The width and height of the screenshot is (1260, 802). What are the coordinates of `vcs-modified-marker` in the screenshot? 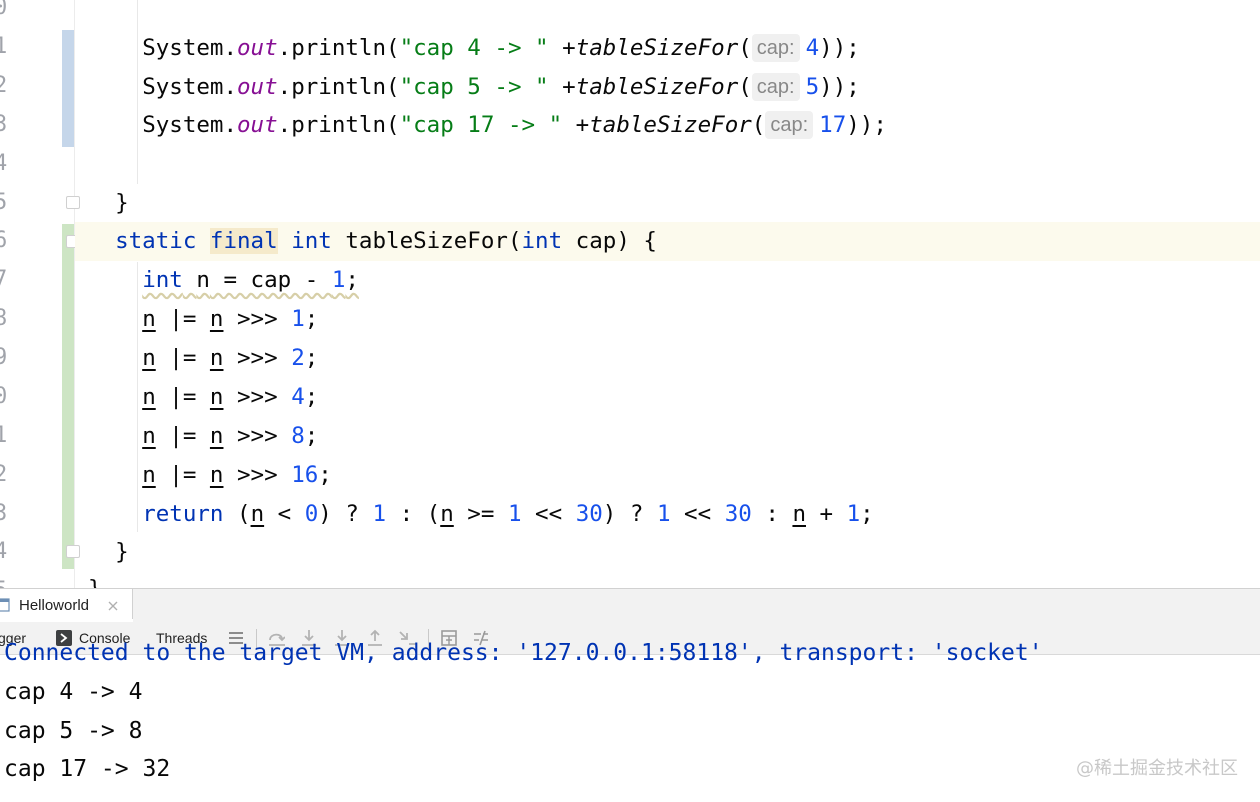 It's located at (68, 88).